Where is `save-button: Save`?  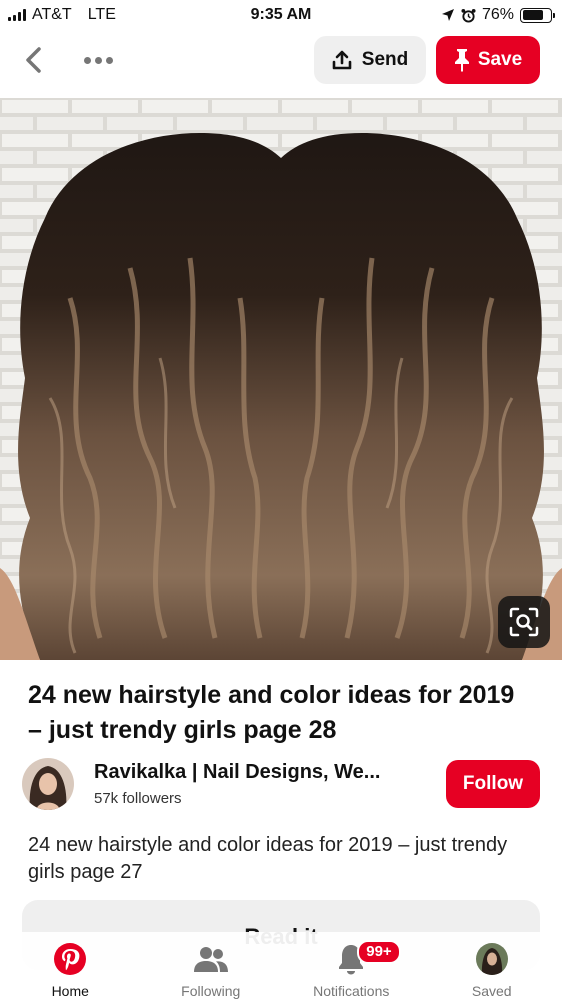
save-button: Save is located at coordinates (488, 60).